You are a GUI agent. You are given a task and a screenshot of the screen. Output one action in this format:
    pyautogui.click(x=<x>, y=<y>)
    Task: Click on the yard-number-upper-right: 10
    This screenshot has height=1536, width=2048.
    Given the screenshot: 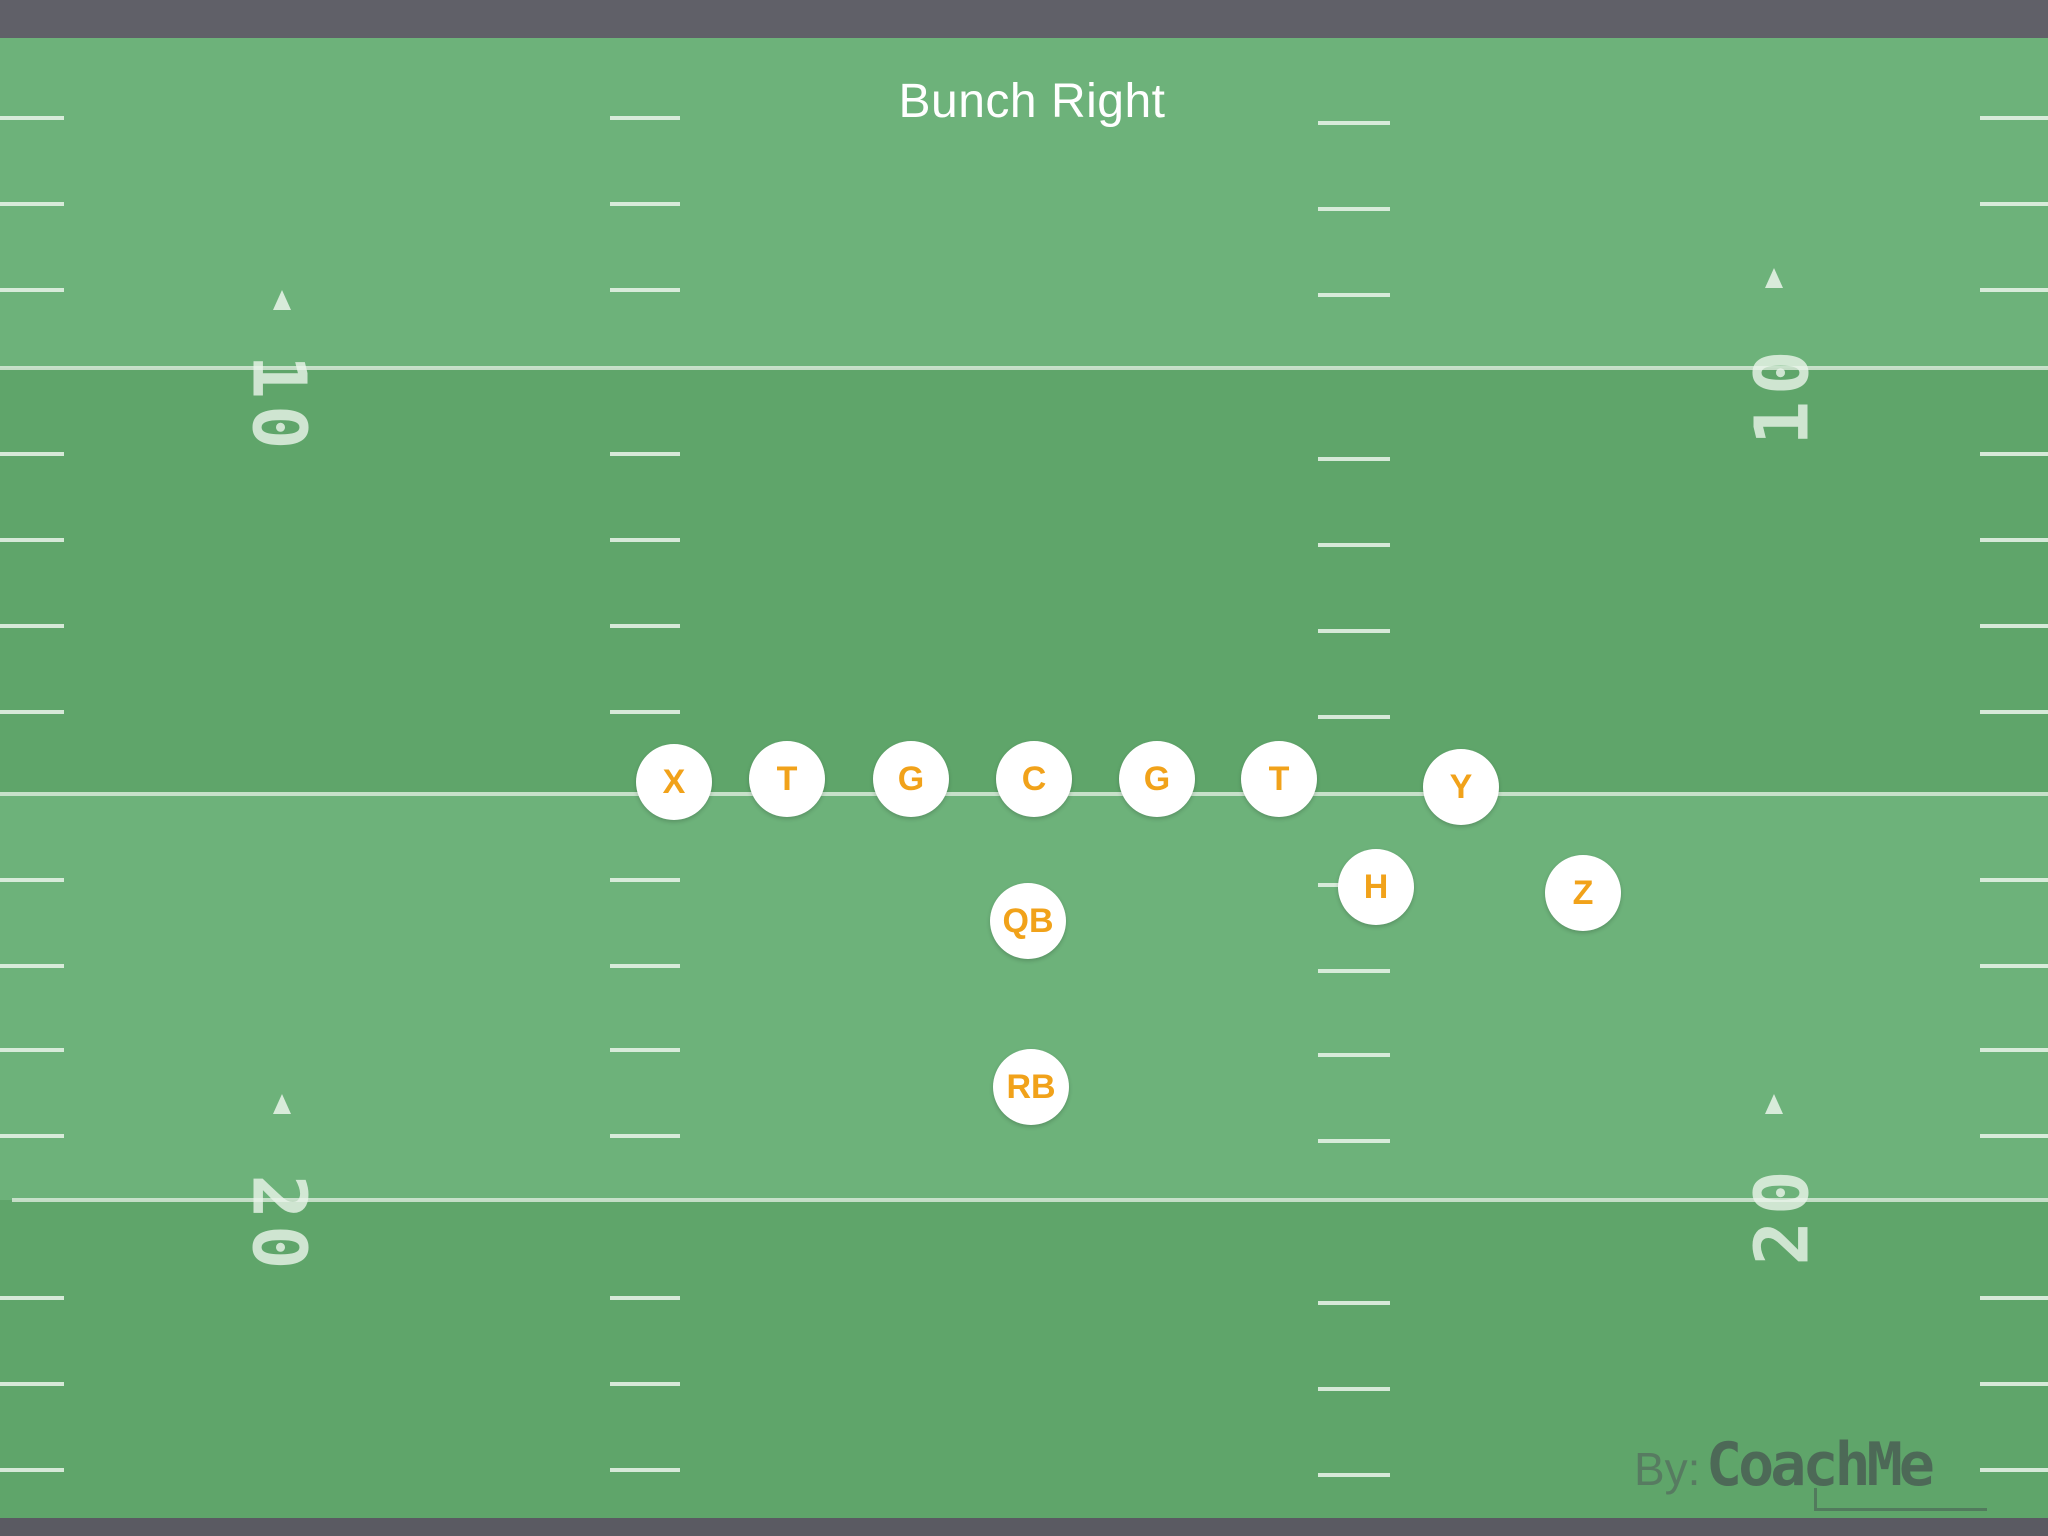 What is the action you would take?
    pyautogui.click(x=1782, y=395)
    